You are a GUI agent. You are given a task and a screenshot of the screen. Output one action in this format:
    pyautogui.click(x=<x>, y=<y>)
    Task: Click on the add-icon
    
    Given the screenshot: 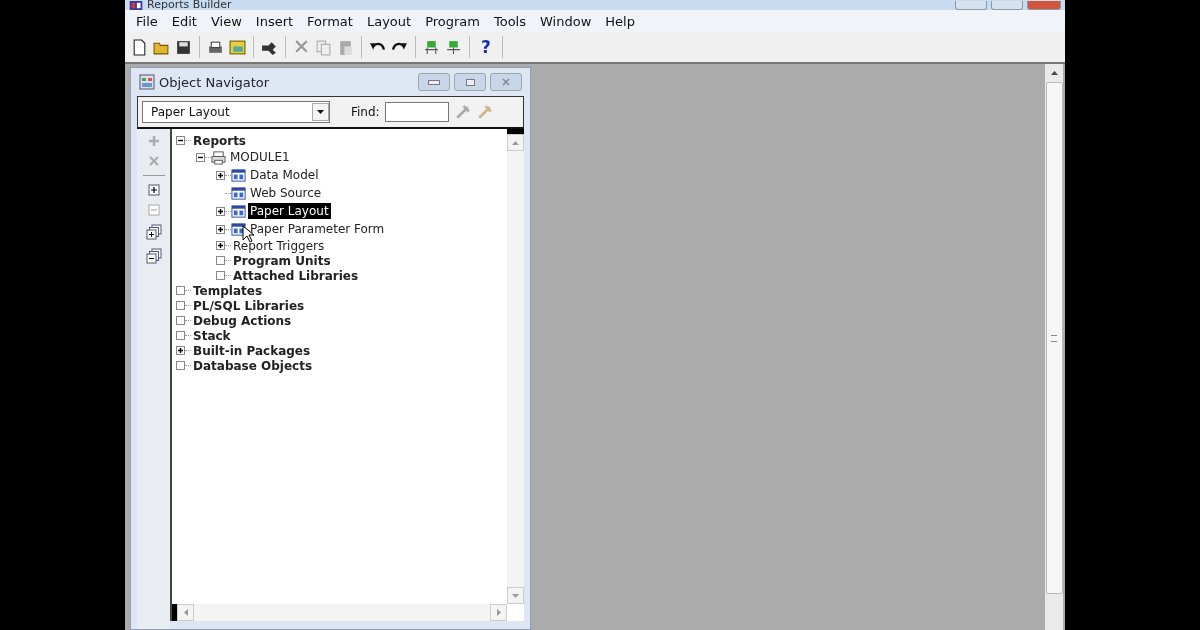 What is the action you would take?
    pyautogui.click(x=153, y=141)
    